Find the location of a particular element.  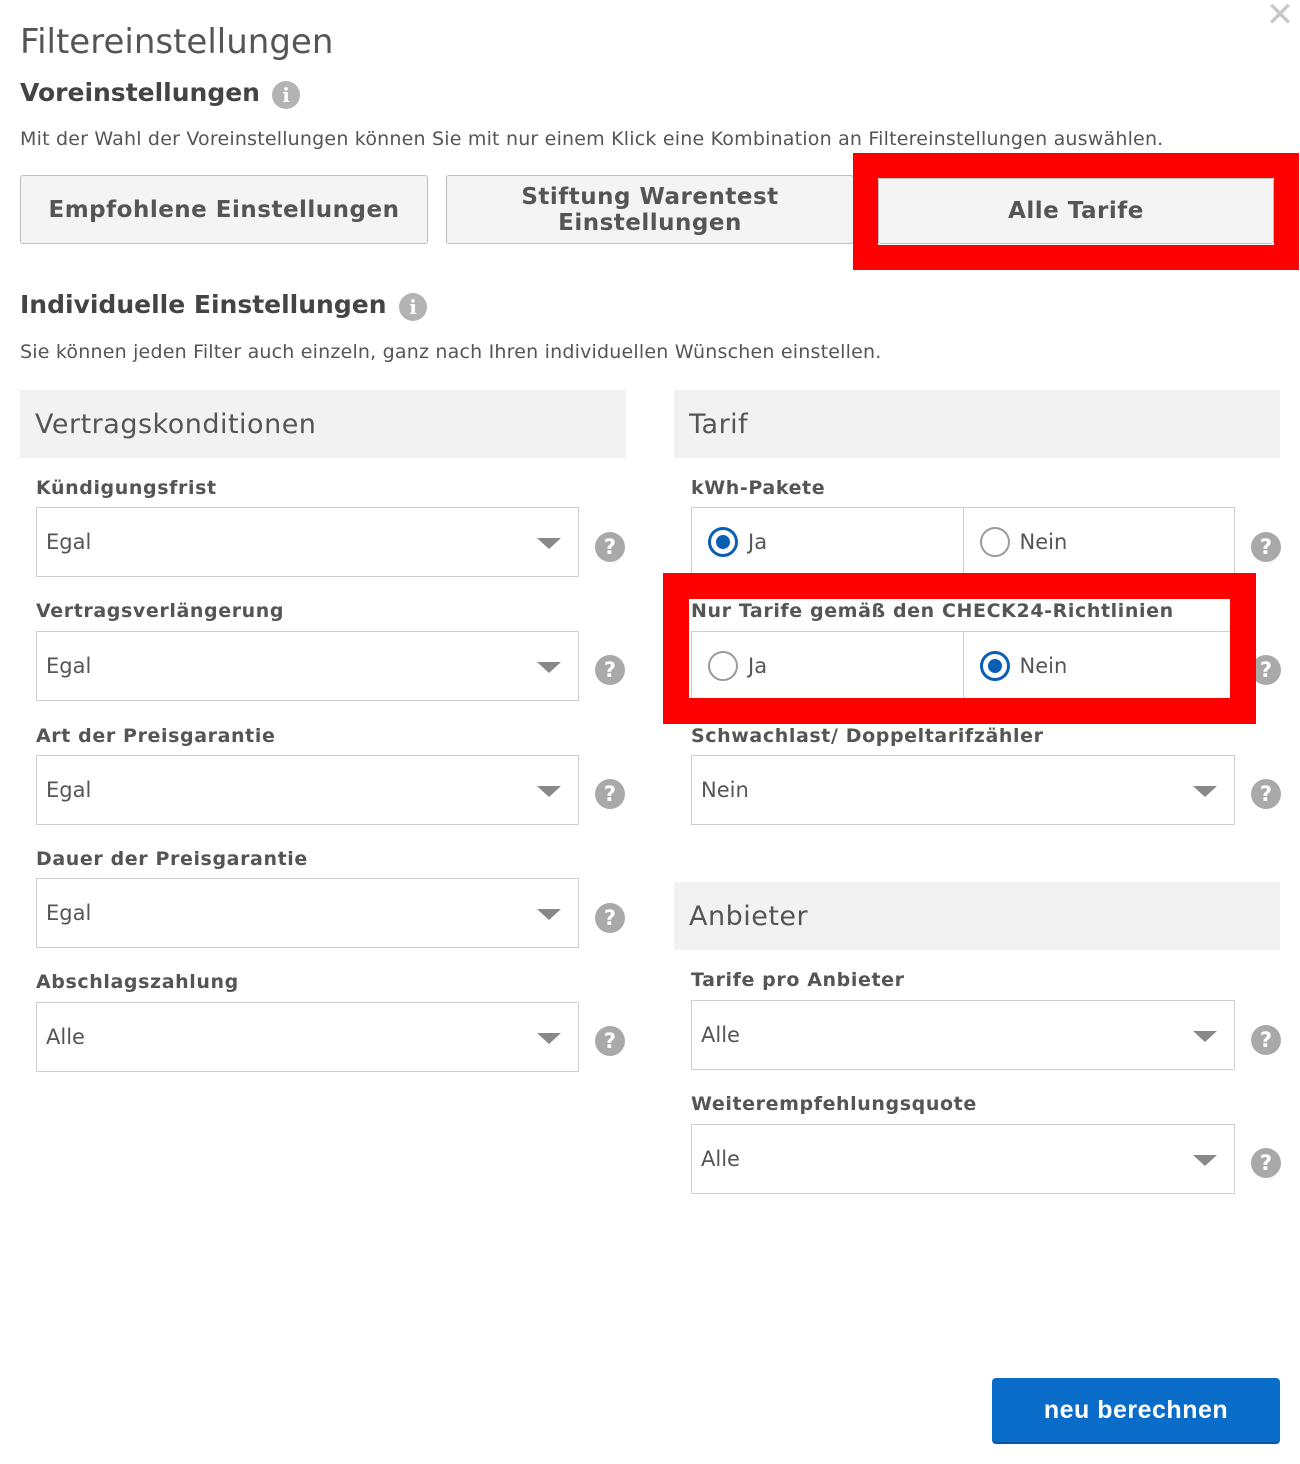

schwachlast-help-icon: ? is located at coordinates (1266, 794).